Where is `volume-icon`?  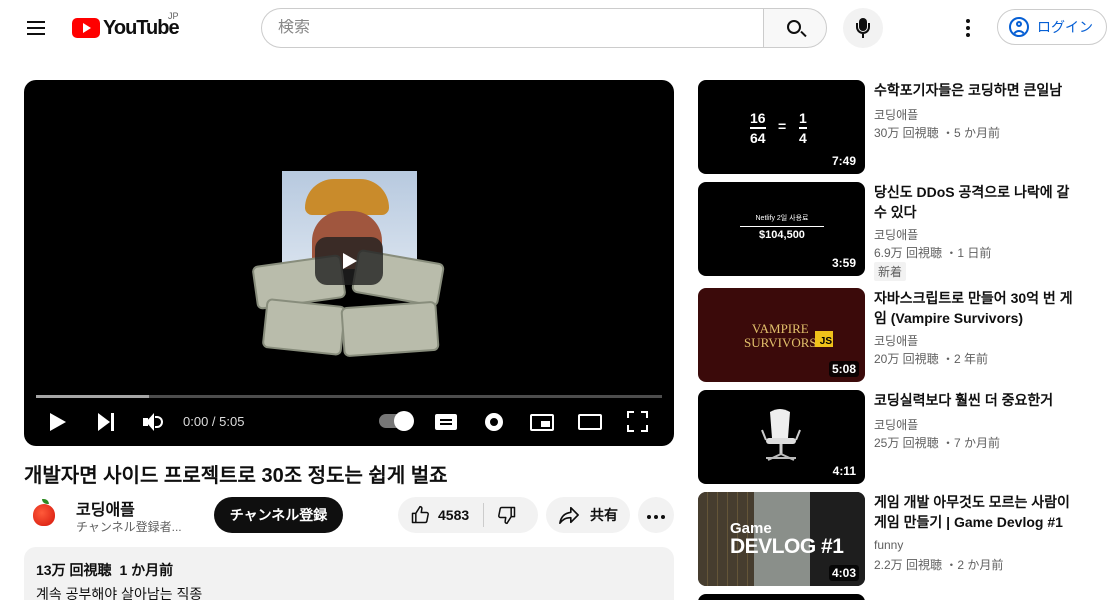
volume-icon is located at coordinates (154, 422).